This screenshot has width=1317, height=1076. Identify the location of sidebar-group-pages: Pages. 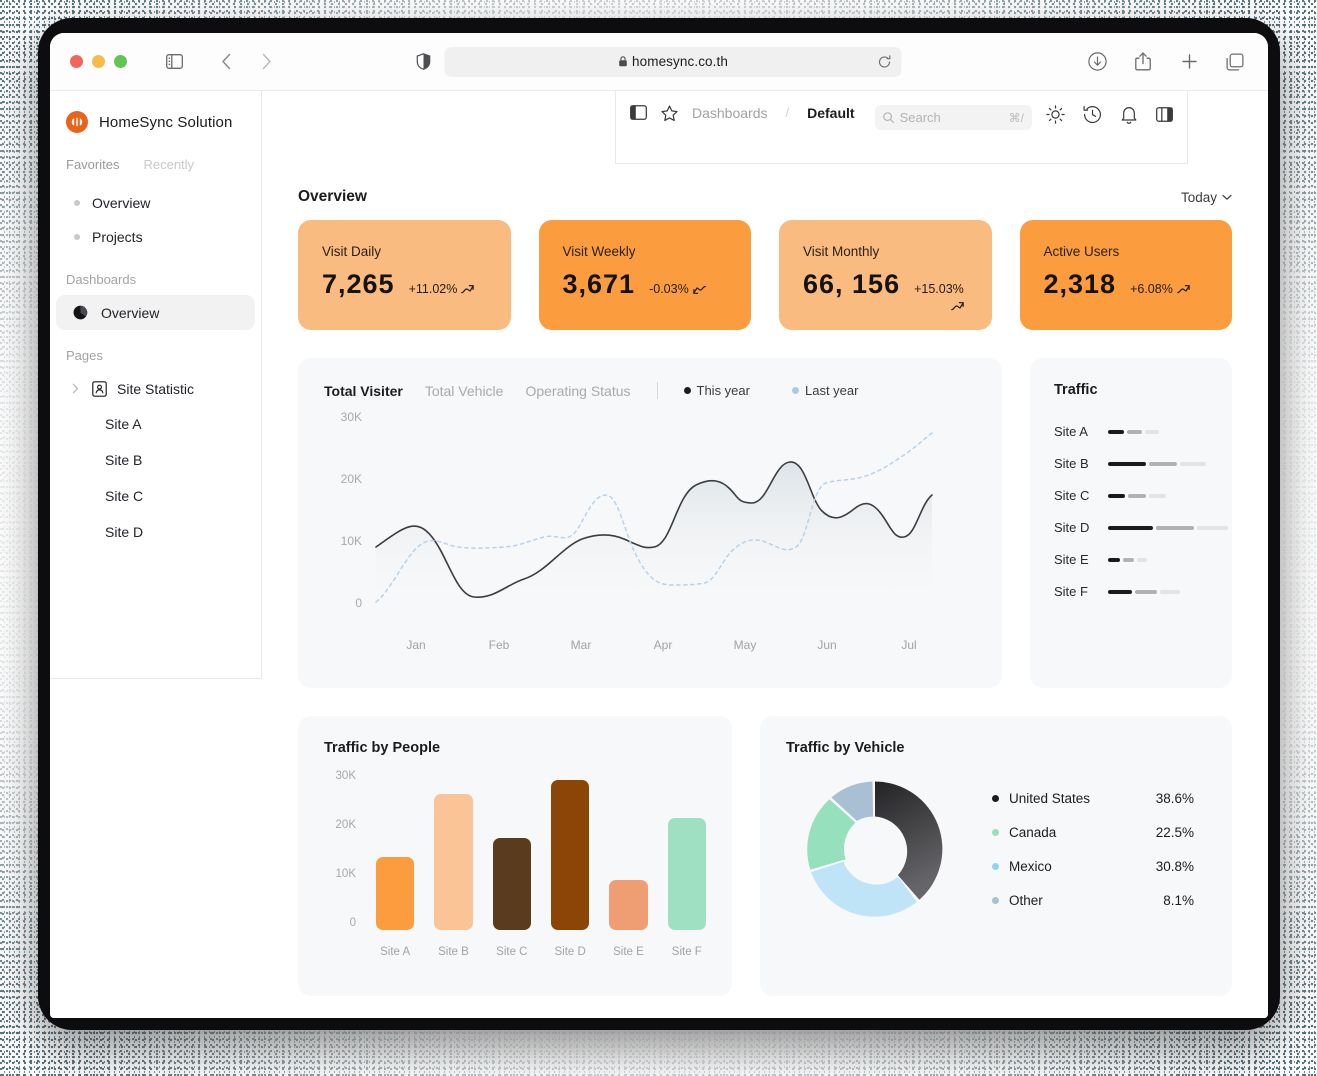
(84, 355).